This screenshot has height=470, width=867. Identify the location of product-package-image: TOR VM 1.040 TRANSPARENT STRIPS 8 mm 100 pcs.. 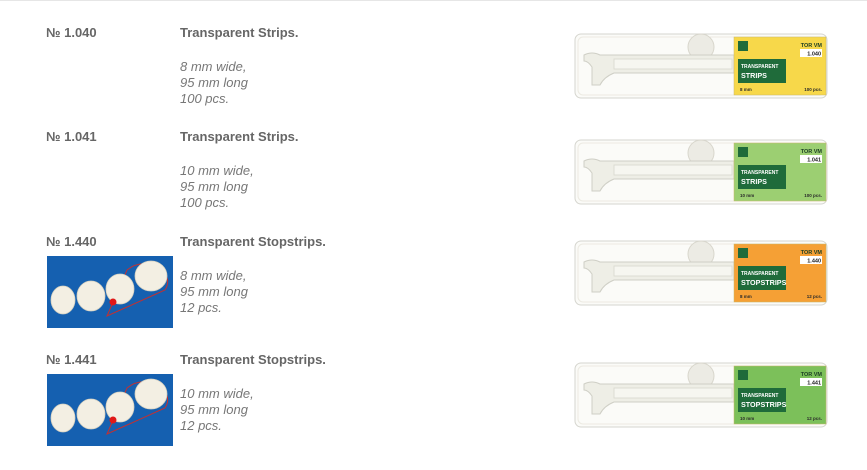
(701, 66).